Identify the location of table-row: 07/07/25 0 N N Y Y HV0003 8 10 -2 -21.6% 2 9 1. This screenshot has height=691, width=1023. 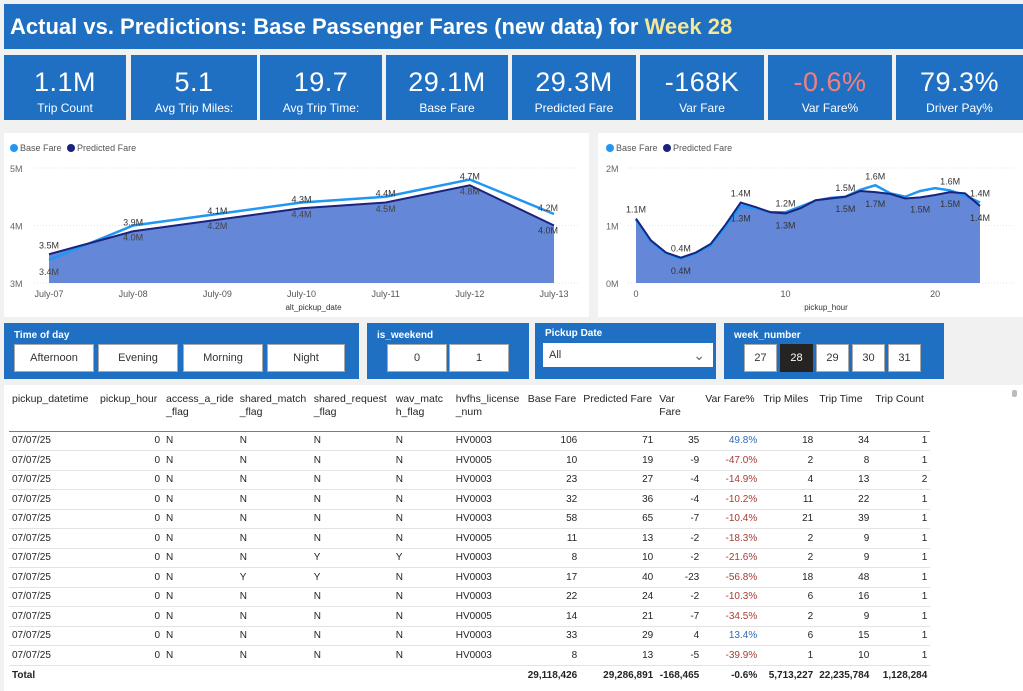
(470, 558).